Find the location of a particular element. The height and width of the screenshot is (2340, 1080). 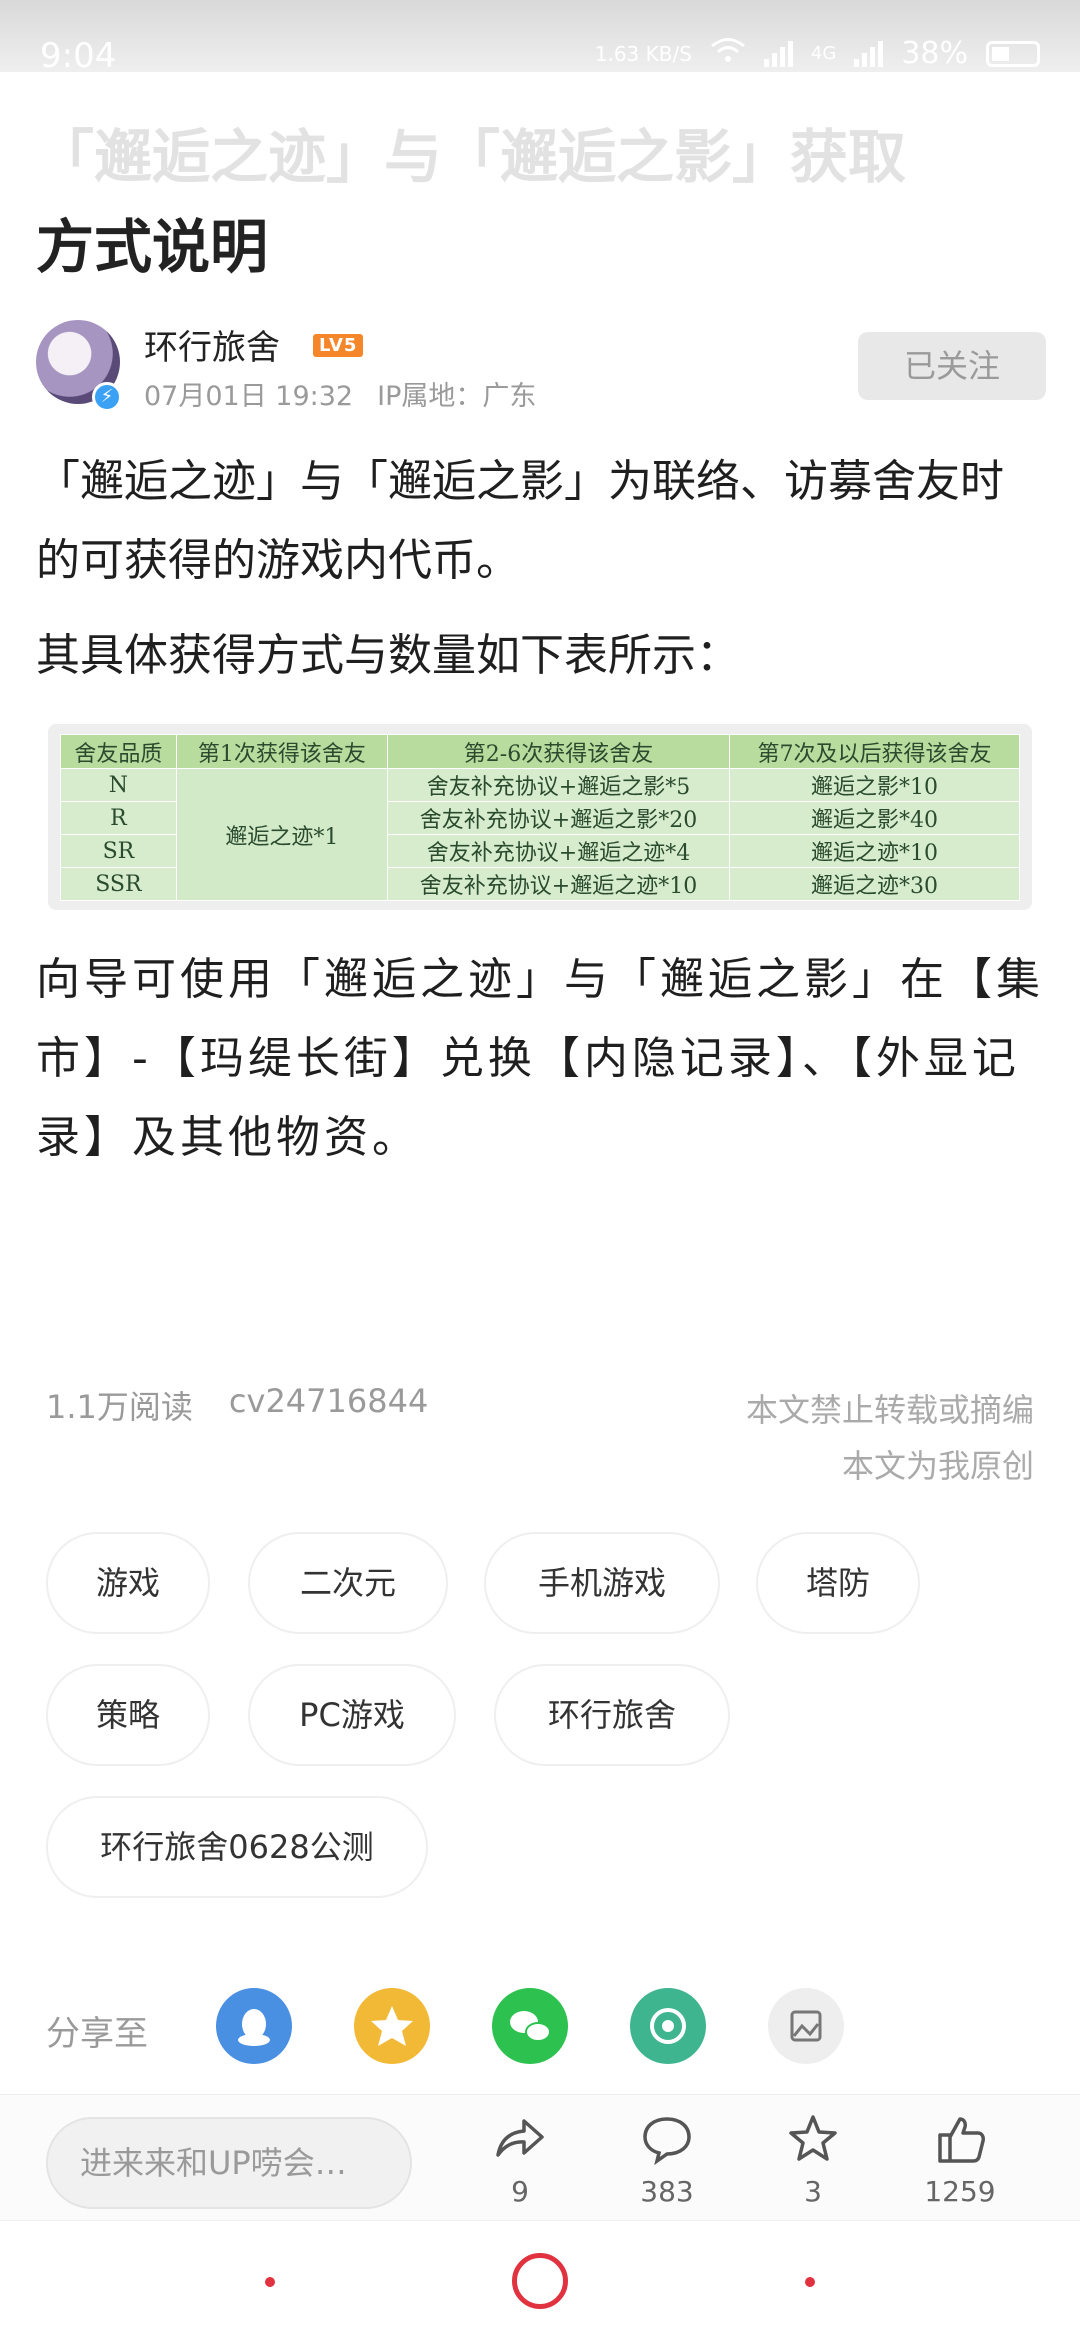

table-cell-after: 邂逅之迹*10 is located at coordinates (874, 851).